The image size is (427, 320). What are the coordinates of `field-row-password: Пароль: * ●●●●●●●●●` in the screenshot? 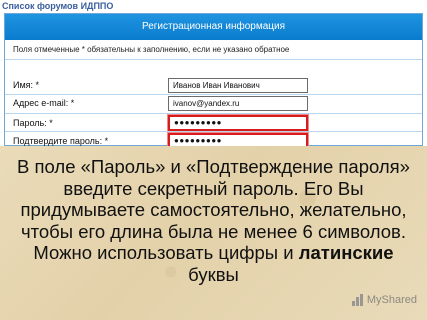 It's located at (213, 123).